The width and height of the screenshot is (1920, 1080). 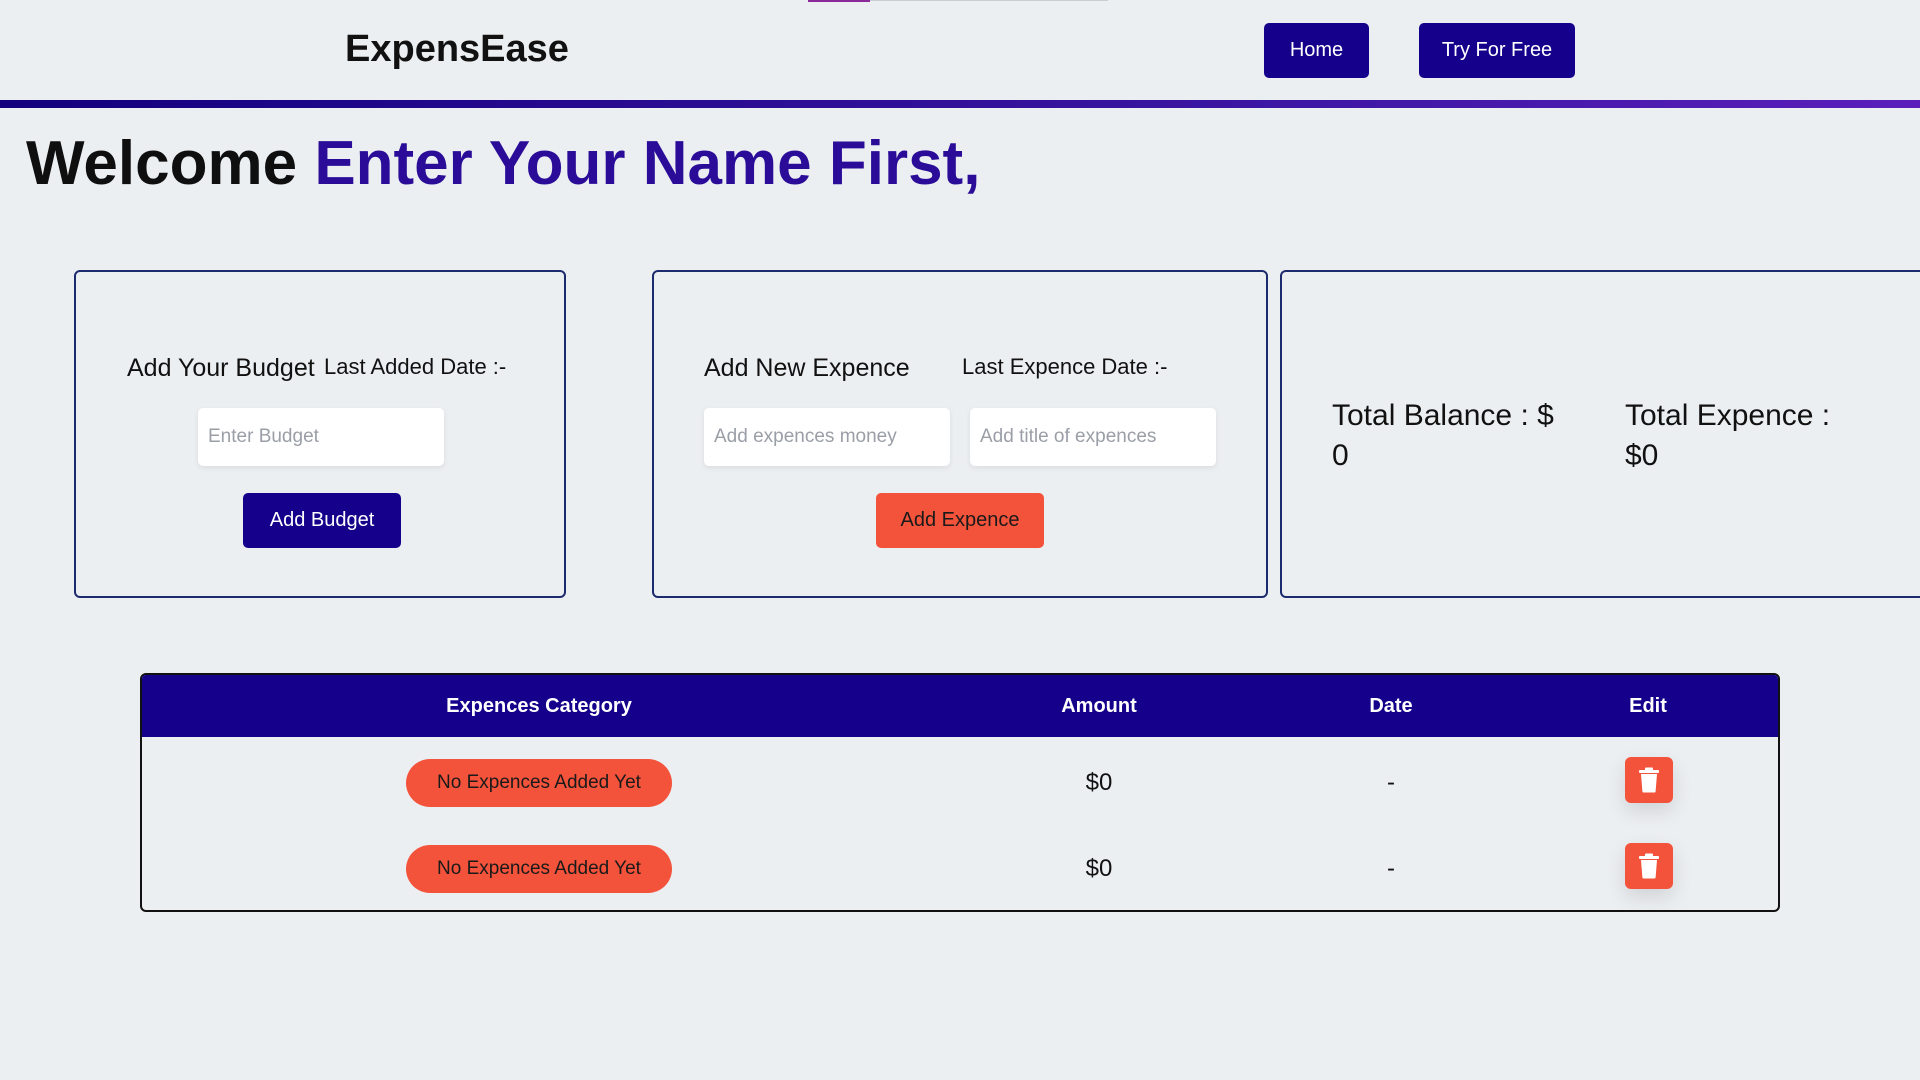 What do you see at coordinates (960, 50) in the screenshot?
I see `navbar: ExpensEase Home Try For Free` at bounding box center [960, 50].